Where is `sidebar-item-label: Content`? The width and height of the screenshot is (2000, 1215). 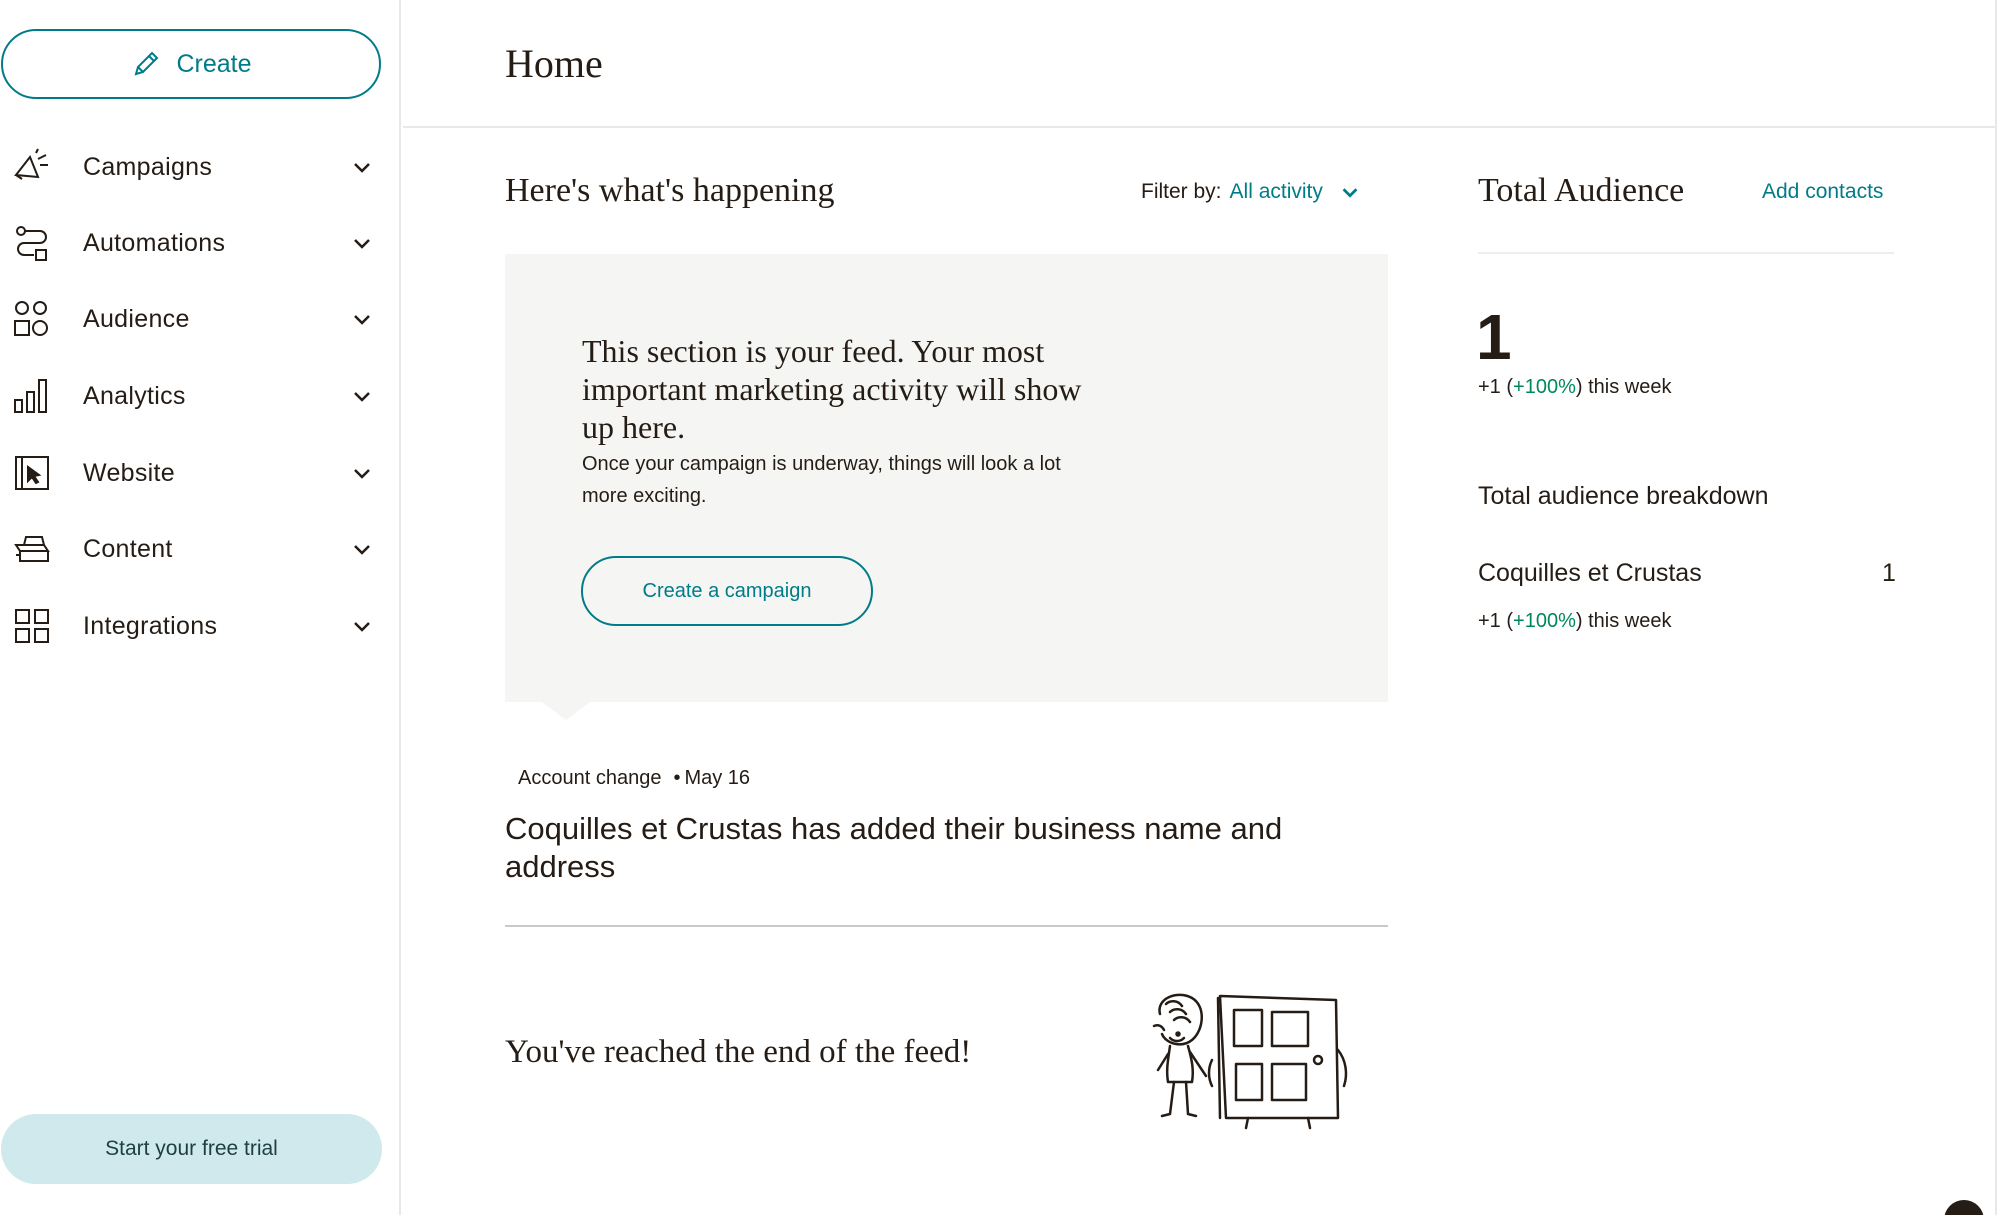
sidebar-item-label: Content is located at coordinates (128, 548).